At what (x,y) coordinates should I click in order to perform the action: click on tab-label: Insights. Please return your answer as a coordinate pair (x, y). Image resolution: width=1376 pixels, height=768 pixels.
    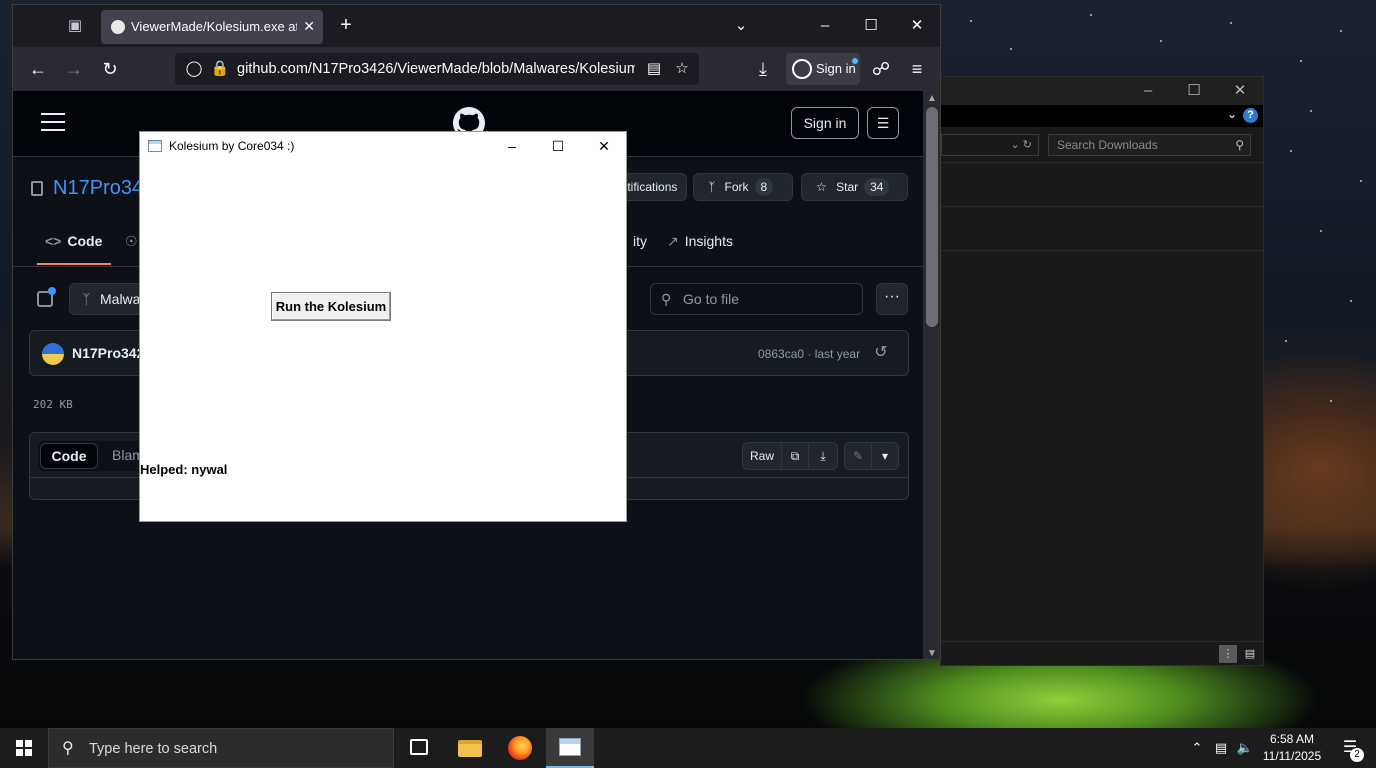
    Looking at the image, I should click on (708, 241).